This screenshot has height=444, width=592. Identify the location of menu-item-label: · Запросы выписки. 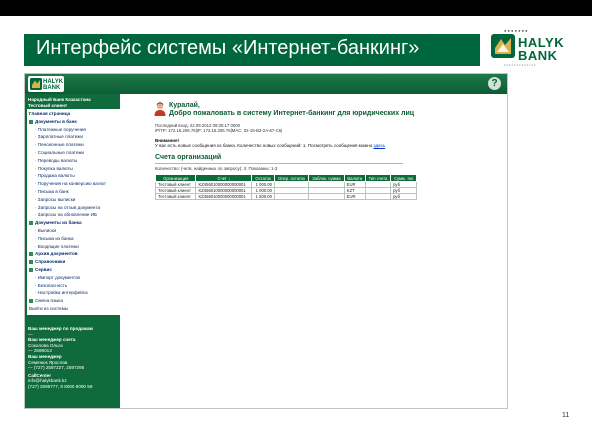
(55, 199).